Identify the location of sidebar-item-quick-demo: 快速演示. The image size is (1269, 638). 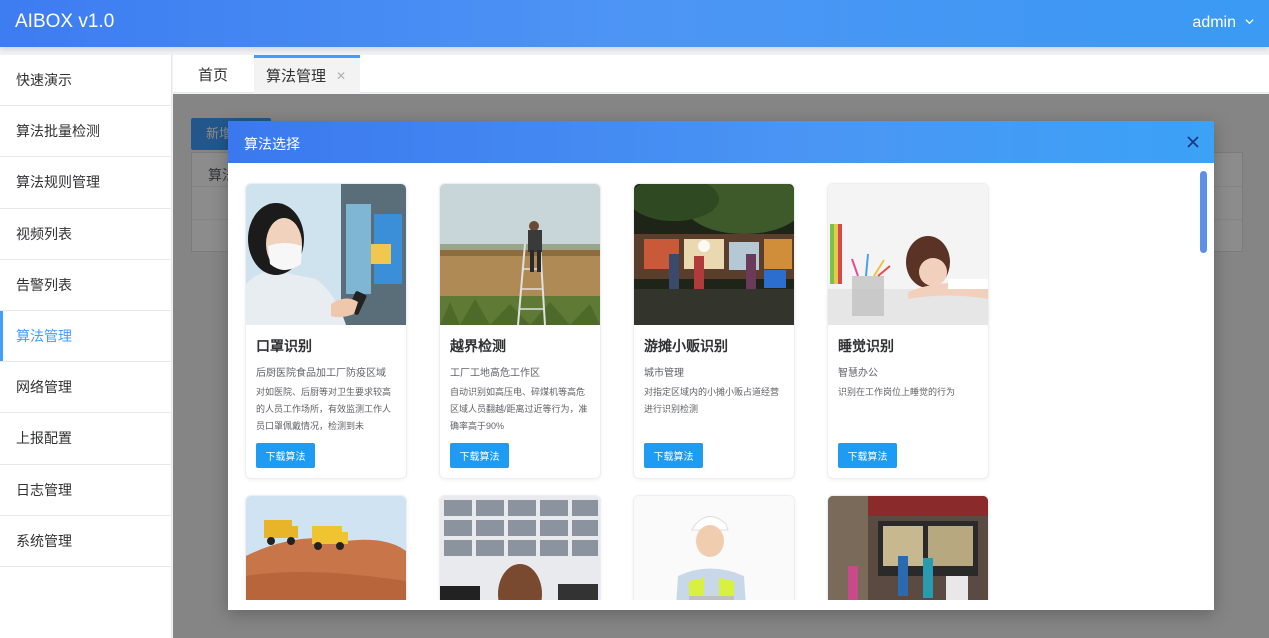
(85, 81).